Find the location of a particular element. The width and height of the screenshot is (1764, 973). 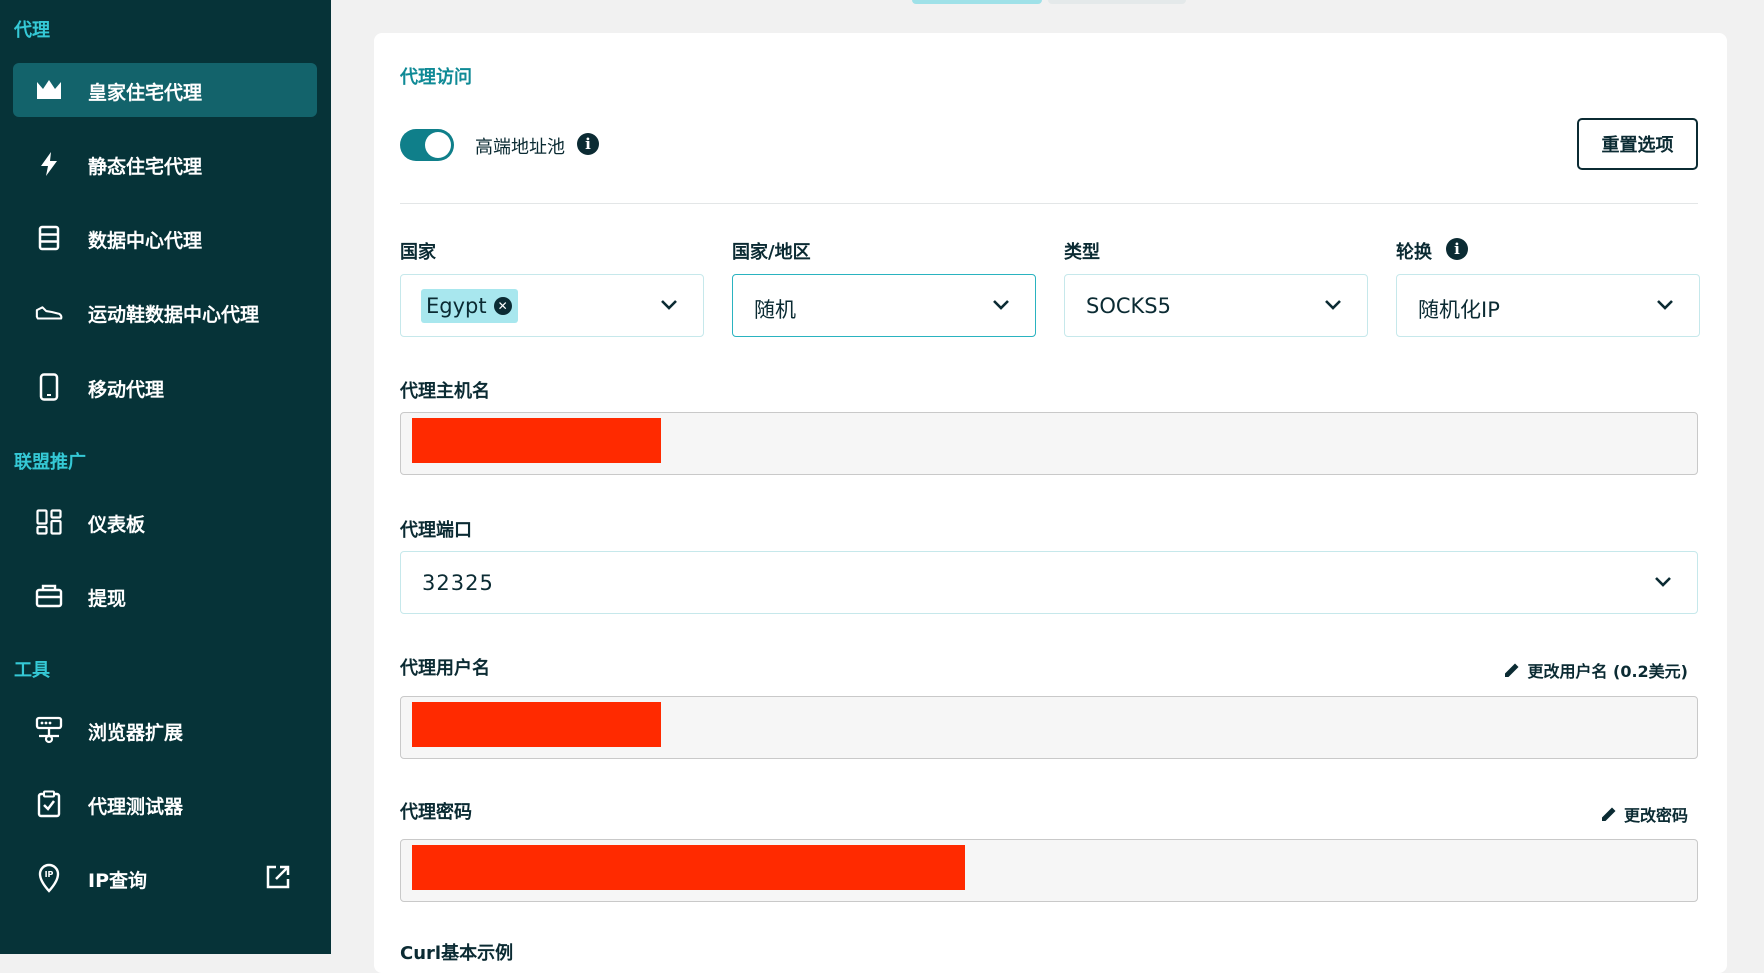

dashboard-icon is located at coordinates (49, 522).